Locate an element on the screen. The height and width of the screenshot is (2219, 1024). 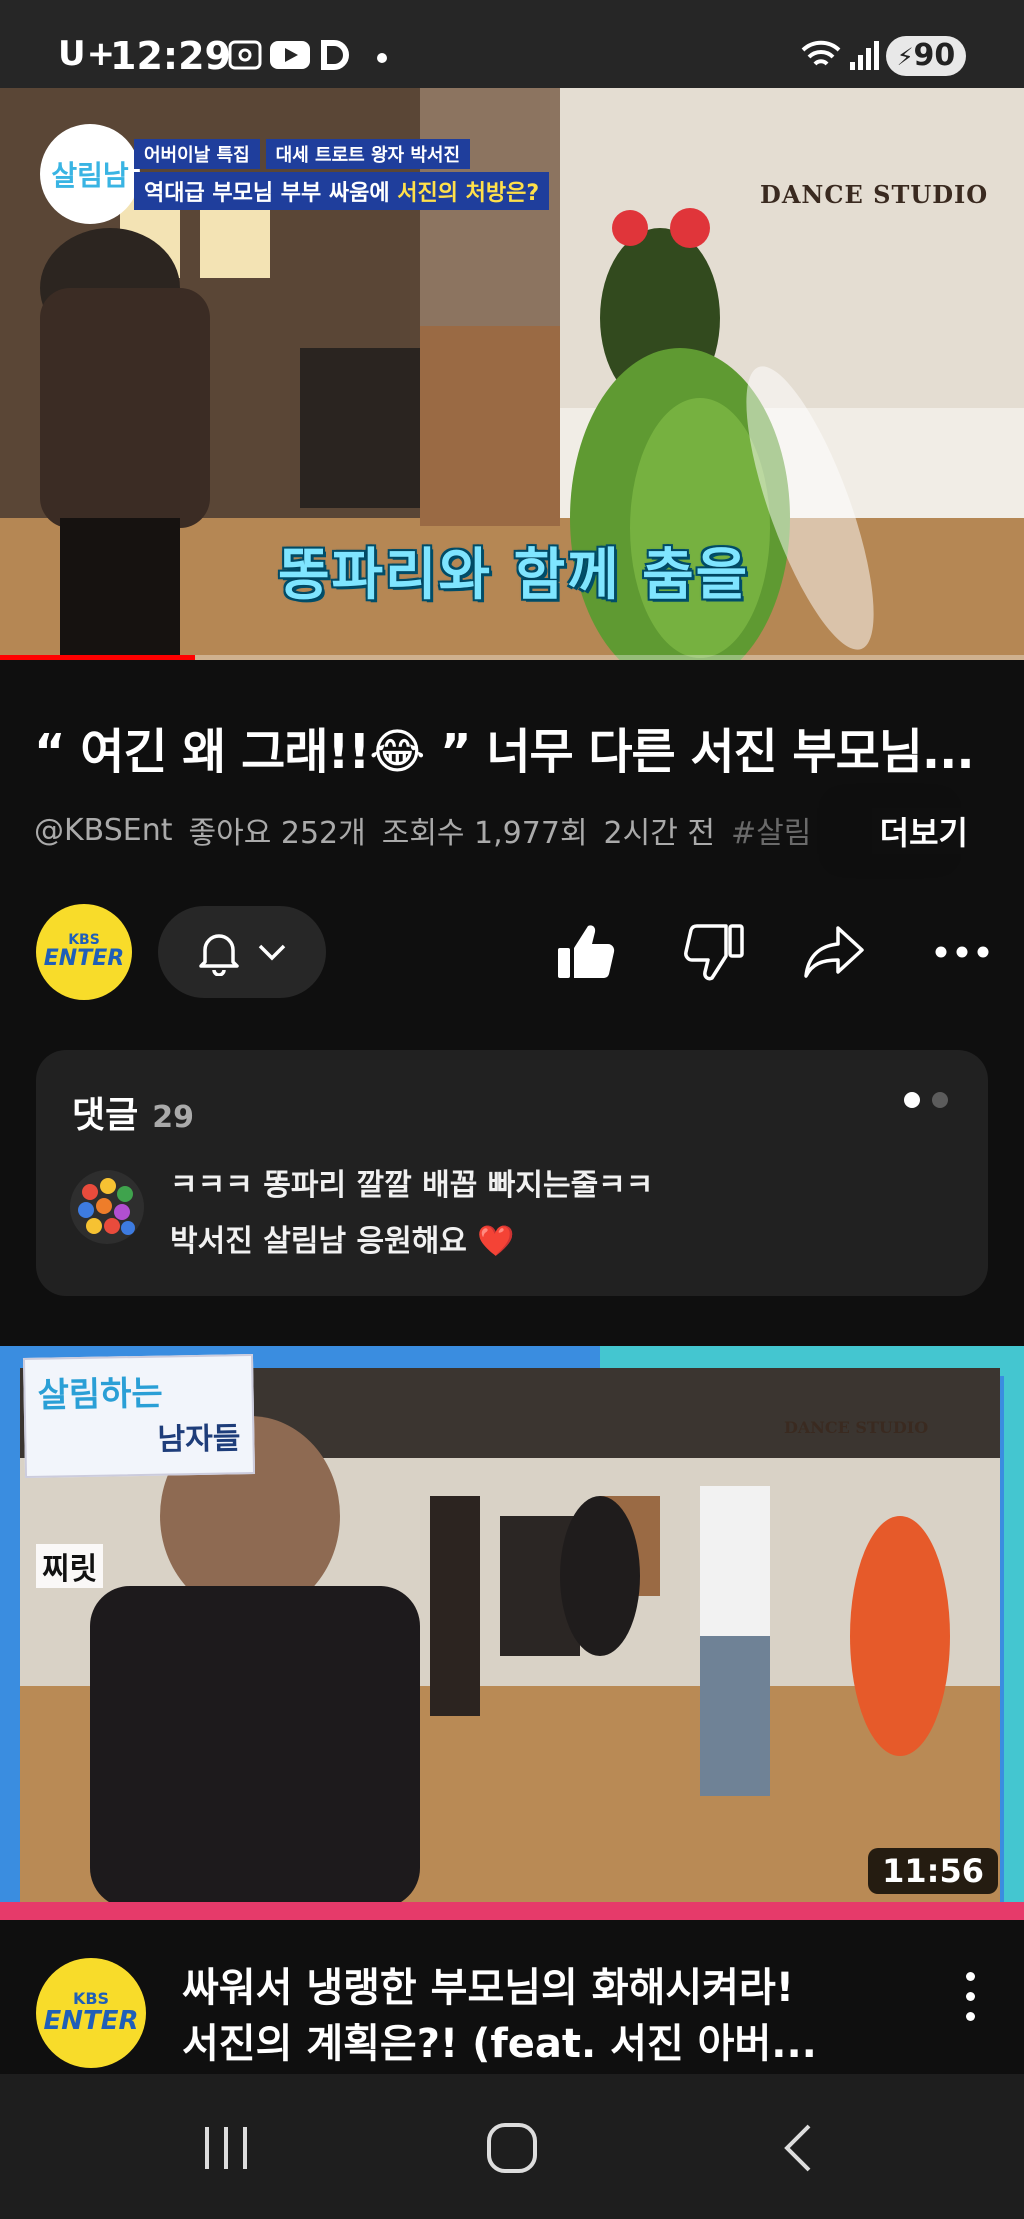
recommended-channel-avatar: KBS ENTER is located at coordinates (91, 2013).